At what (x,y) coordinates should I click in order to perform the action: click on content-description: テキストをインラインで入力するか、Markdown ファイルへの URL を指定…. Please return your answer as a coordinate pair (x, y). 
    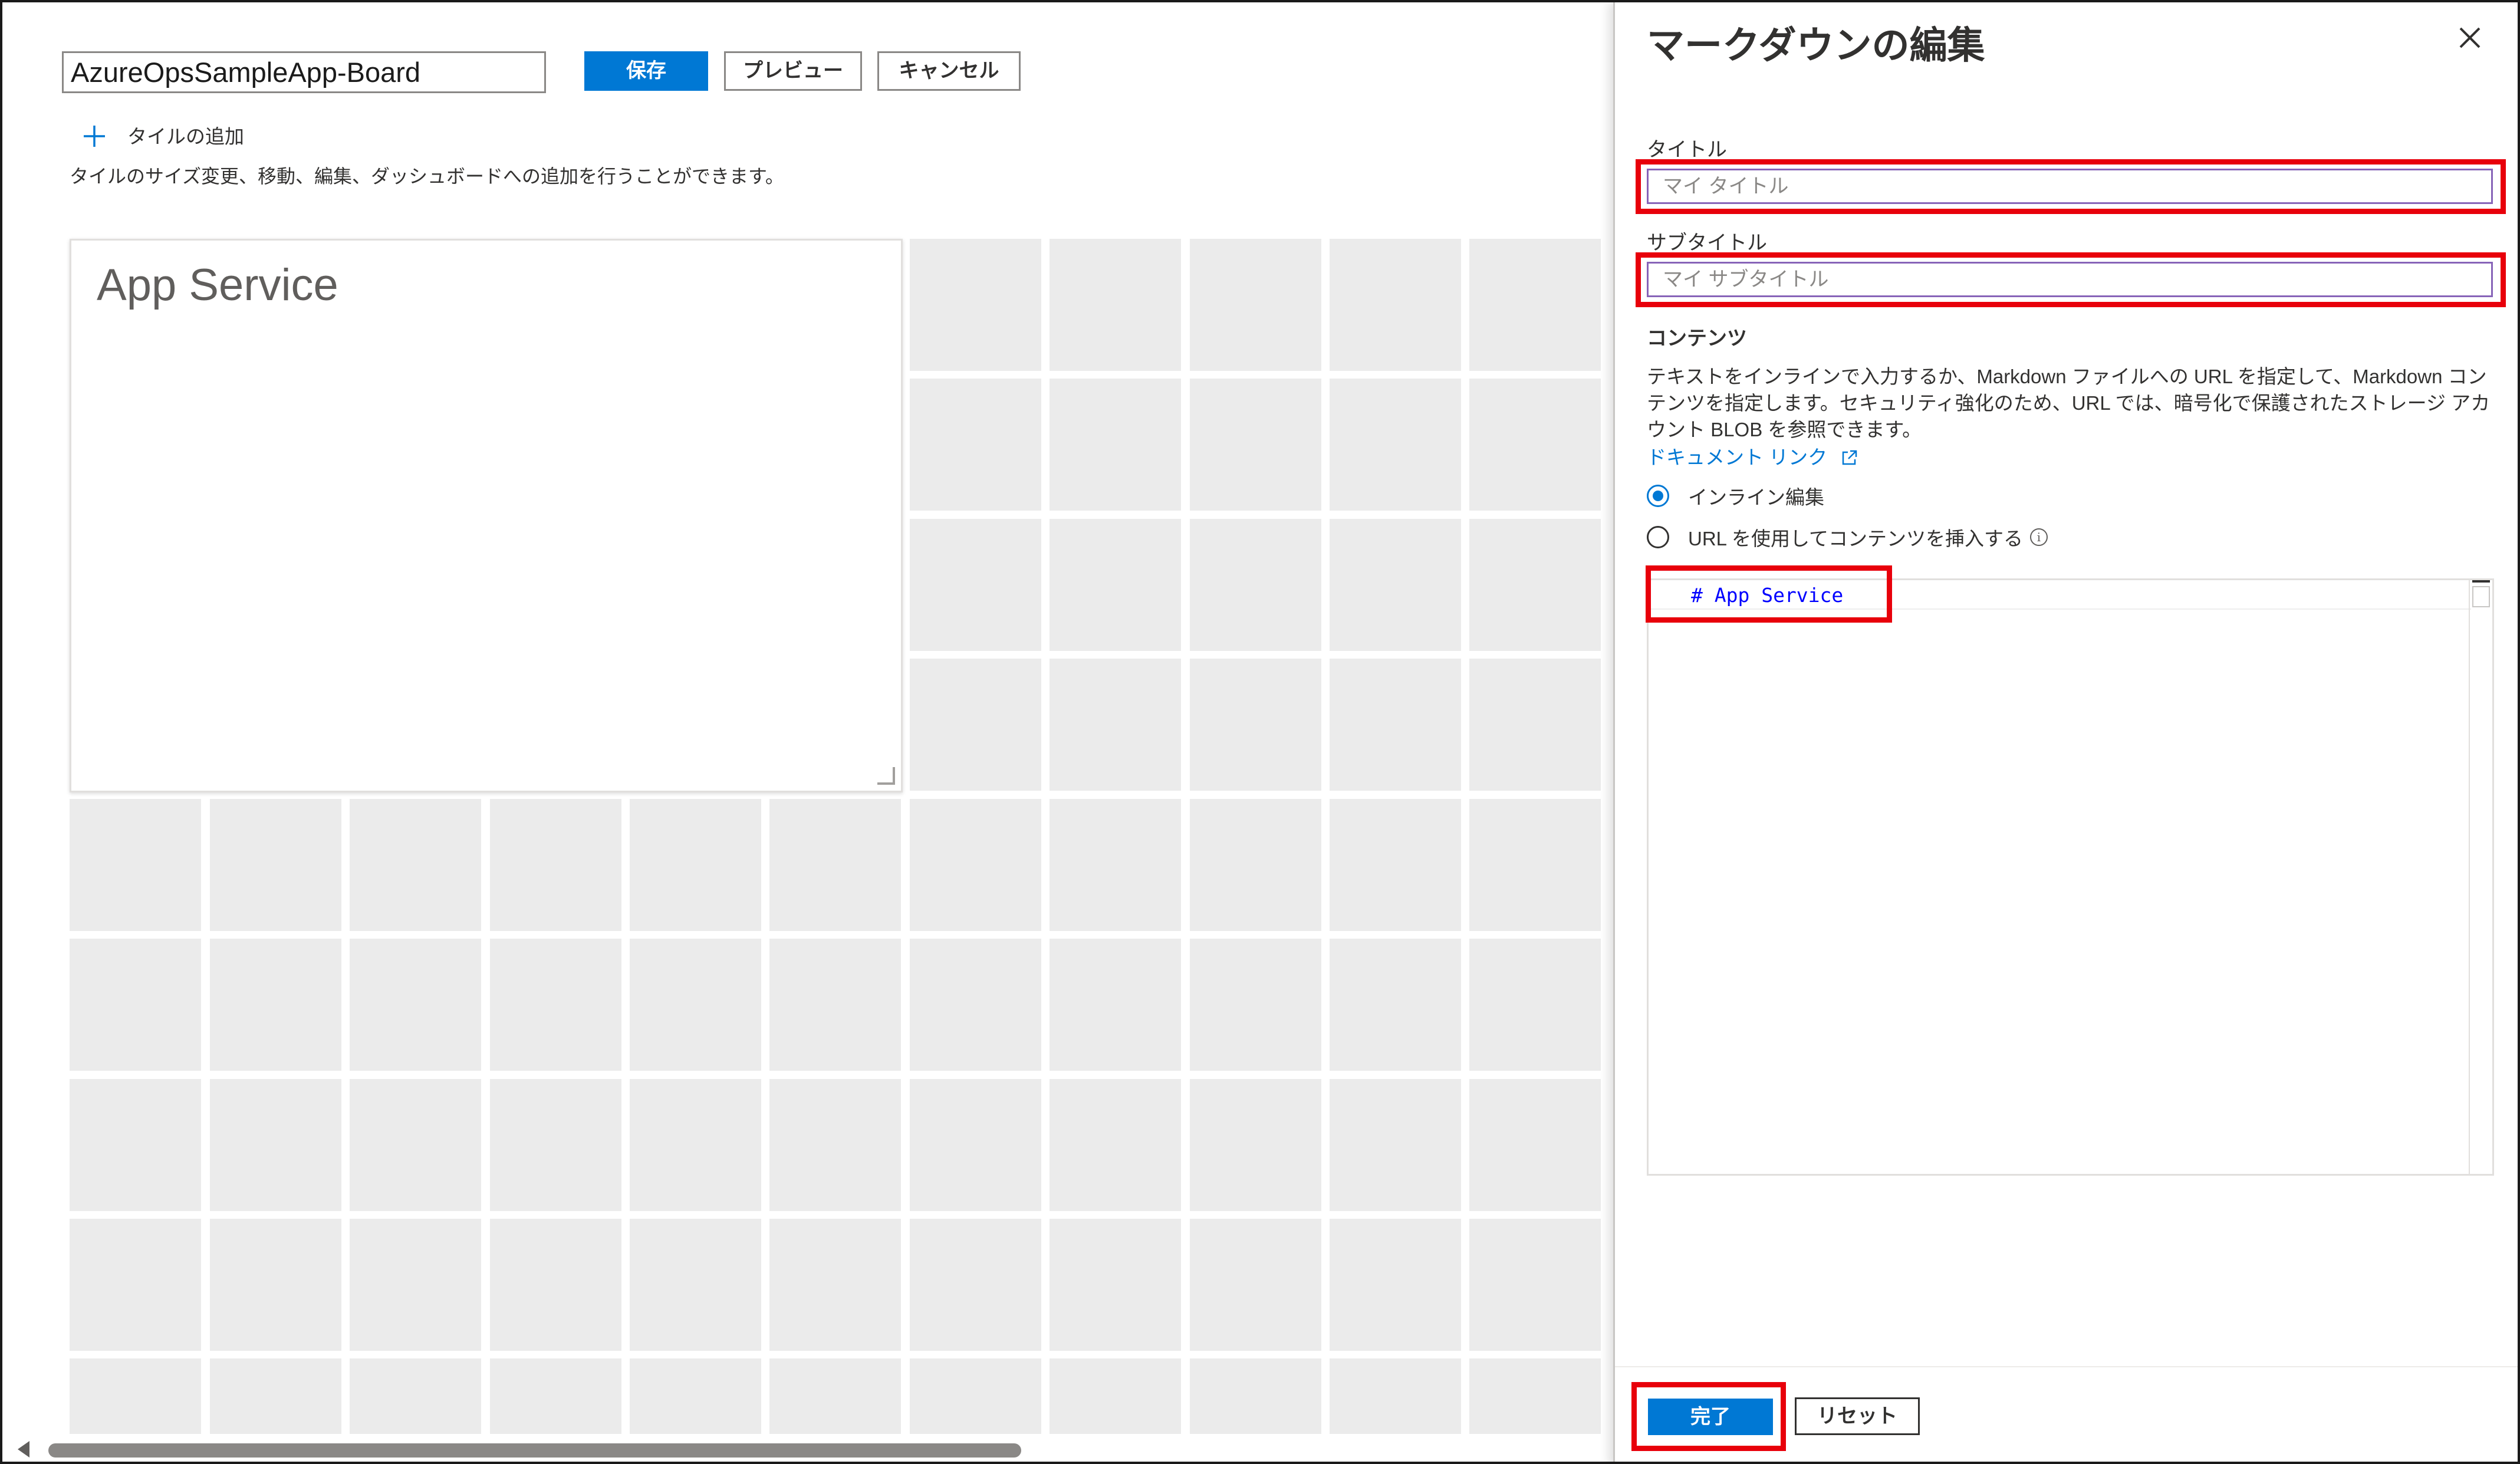
    Looking at the image, I should click on (2069, 403).